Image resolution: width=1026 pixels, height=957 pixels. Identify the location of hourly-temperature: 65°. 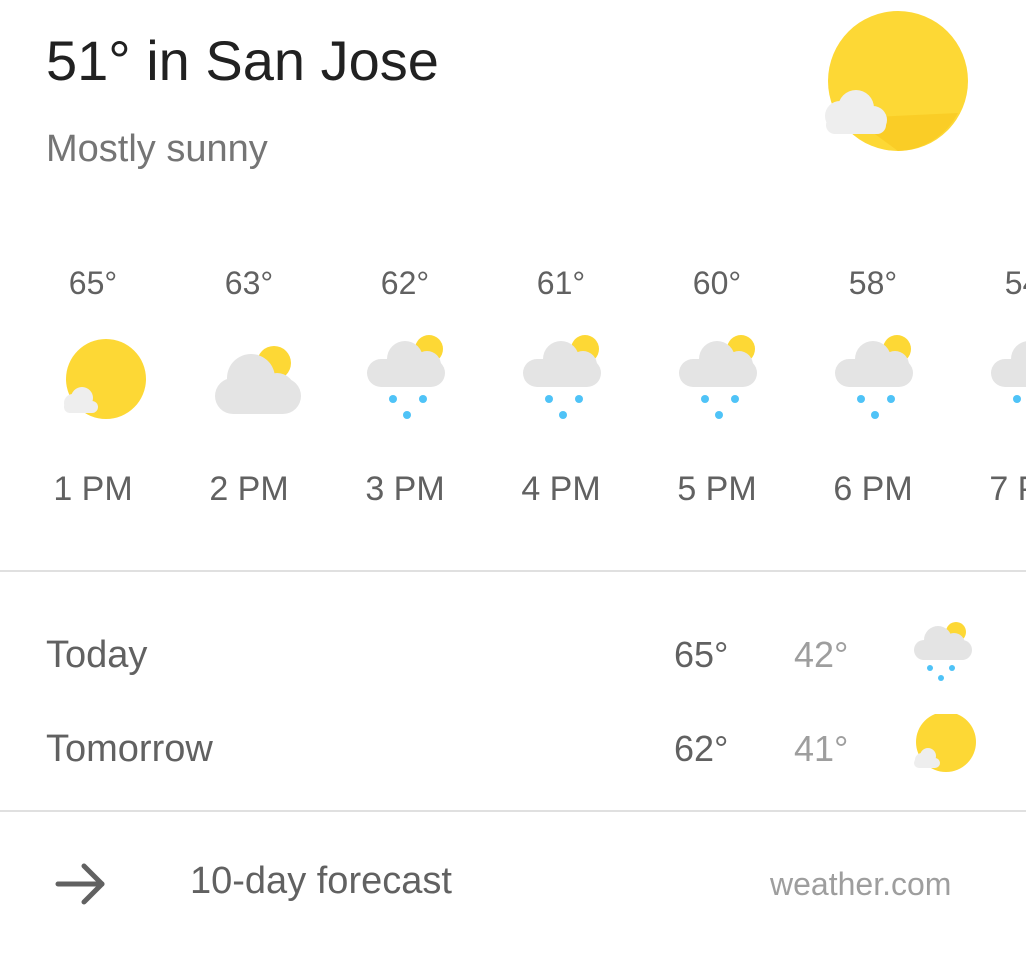
(93, 283).